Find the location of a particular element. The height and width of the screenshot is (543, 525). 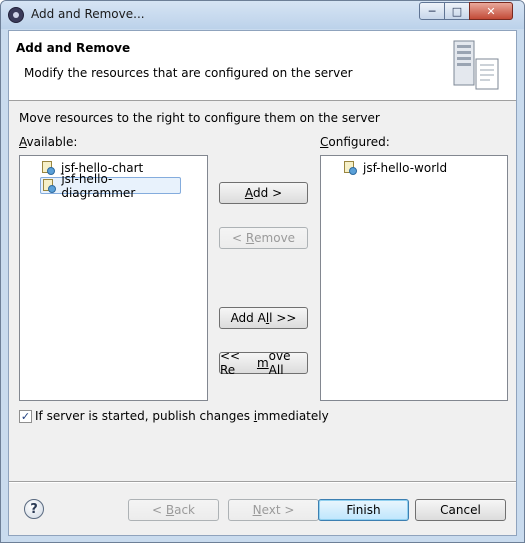

server-wizard-icon is located at coordinates (476, 65).